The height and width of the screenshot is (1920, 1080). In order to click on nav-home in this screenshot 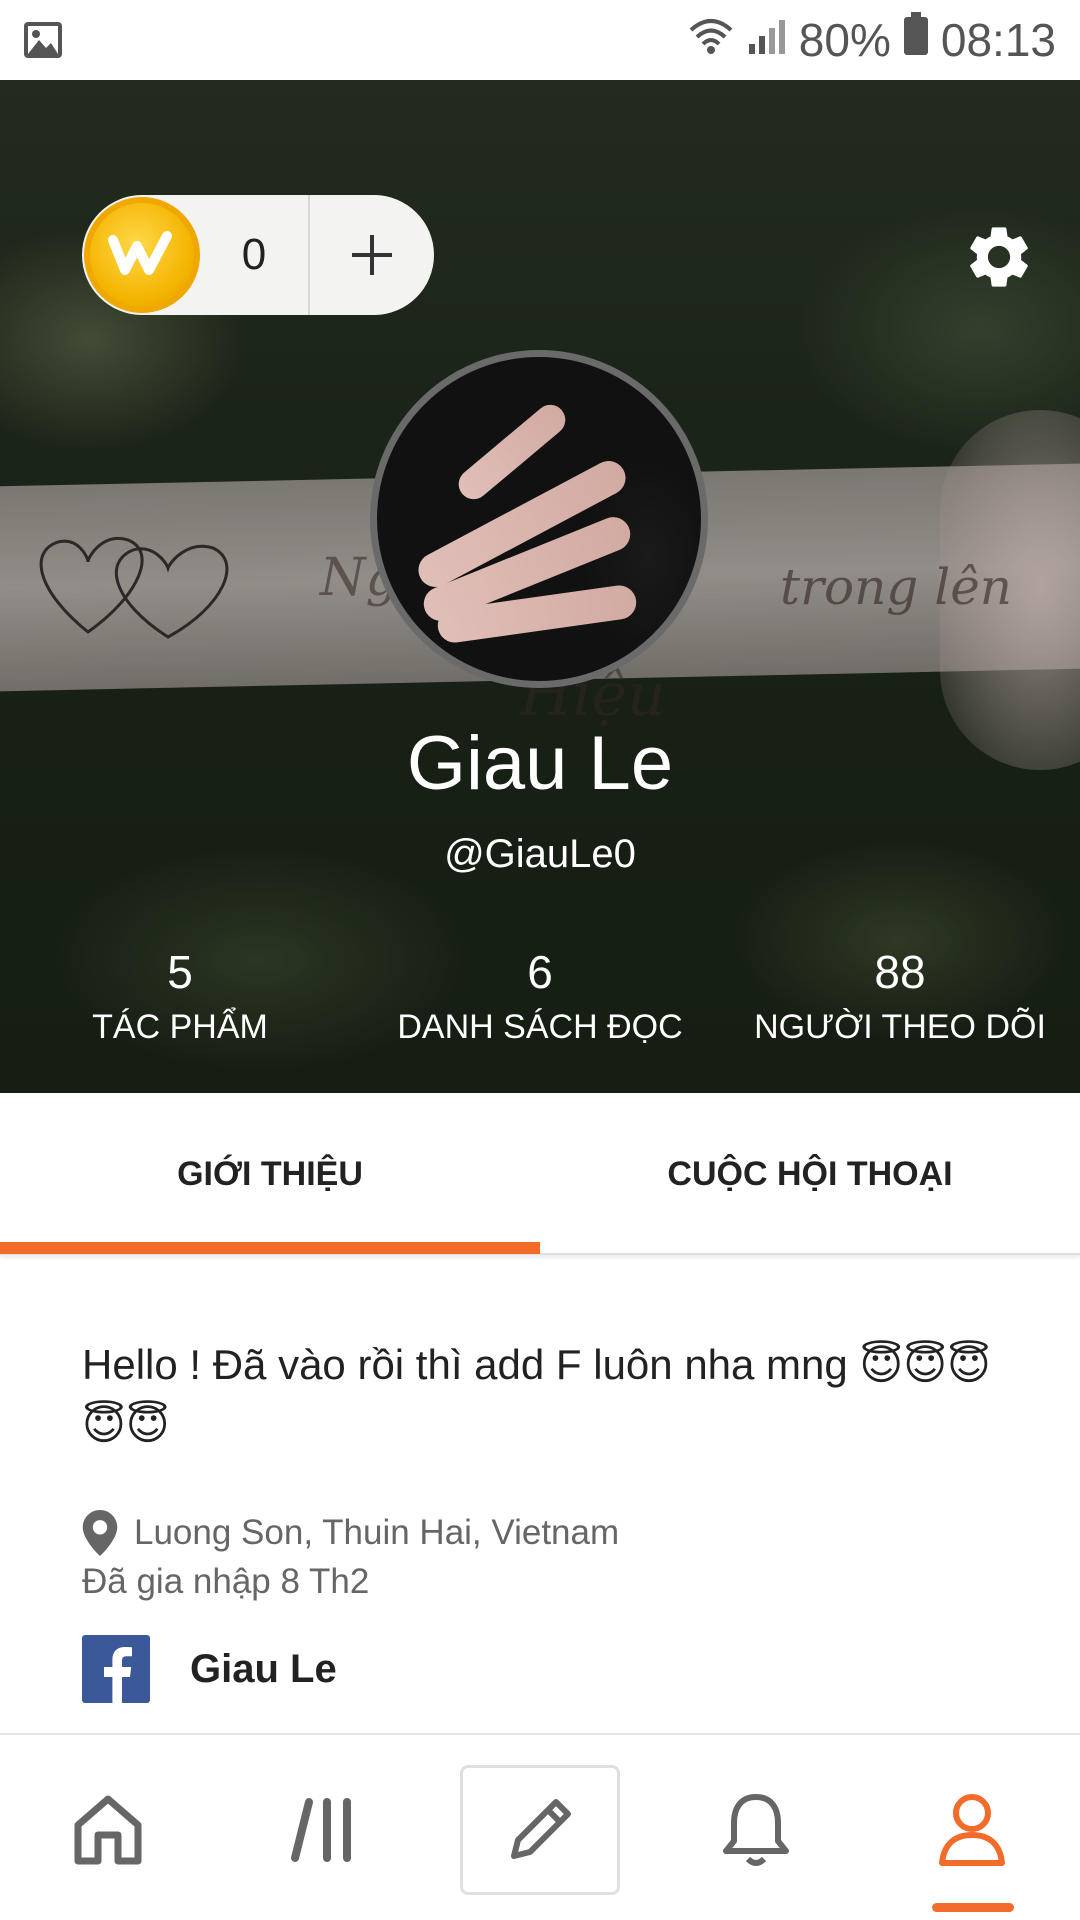, I will do `click(108, 1827)`.